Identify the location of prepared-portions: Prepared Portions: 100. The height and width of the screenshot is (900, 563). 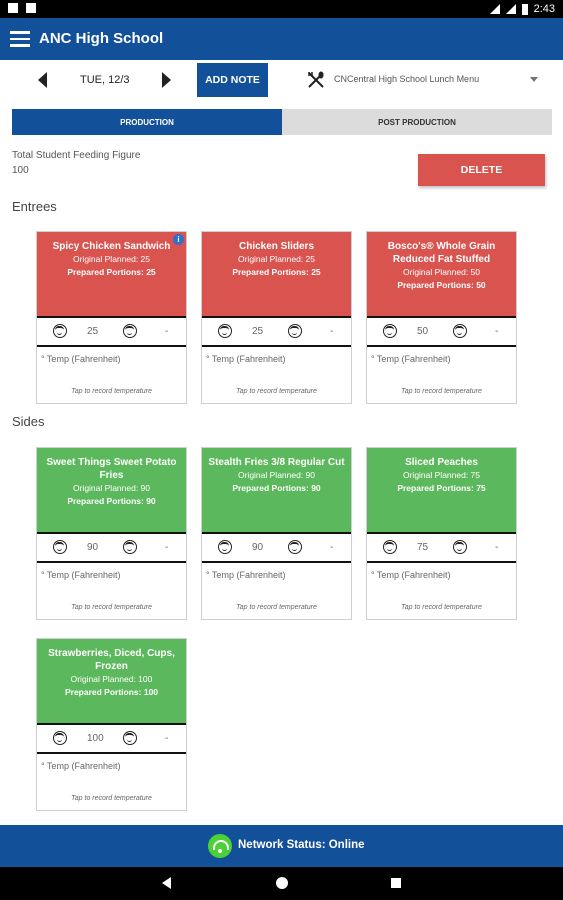
(111, 692).